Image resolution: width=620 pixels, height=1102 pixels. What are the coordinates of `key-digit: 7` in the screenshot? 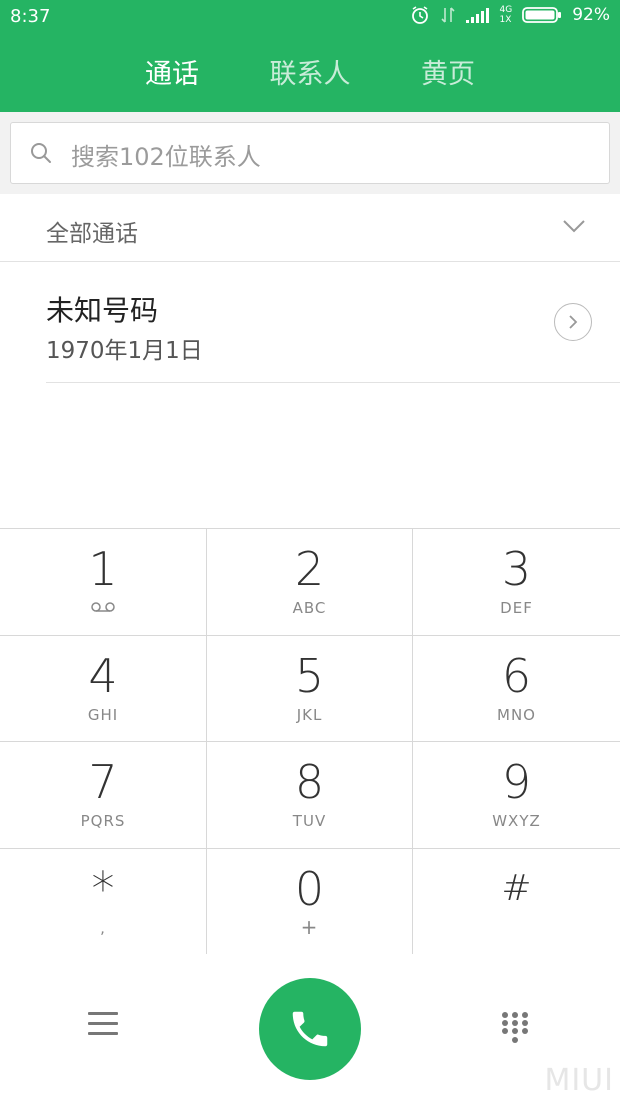 It's located at (103, 782).